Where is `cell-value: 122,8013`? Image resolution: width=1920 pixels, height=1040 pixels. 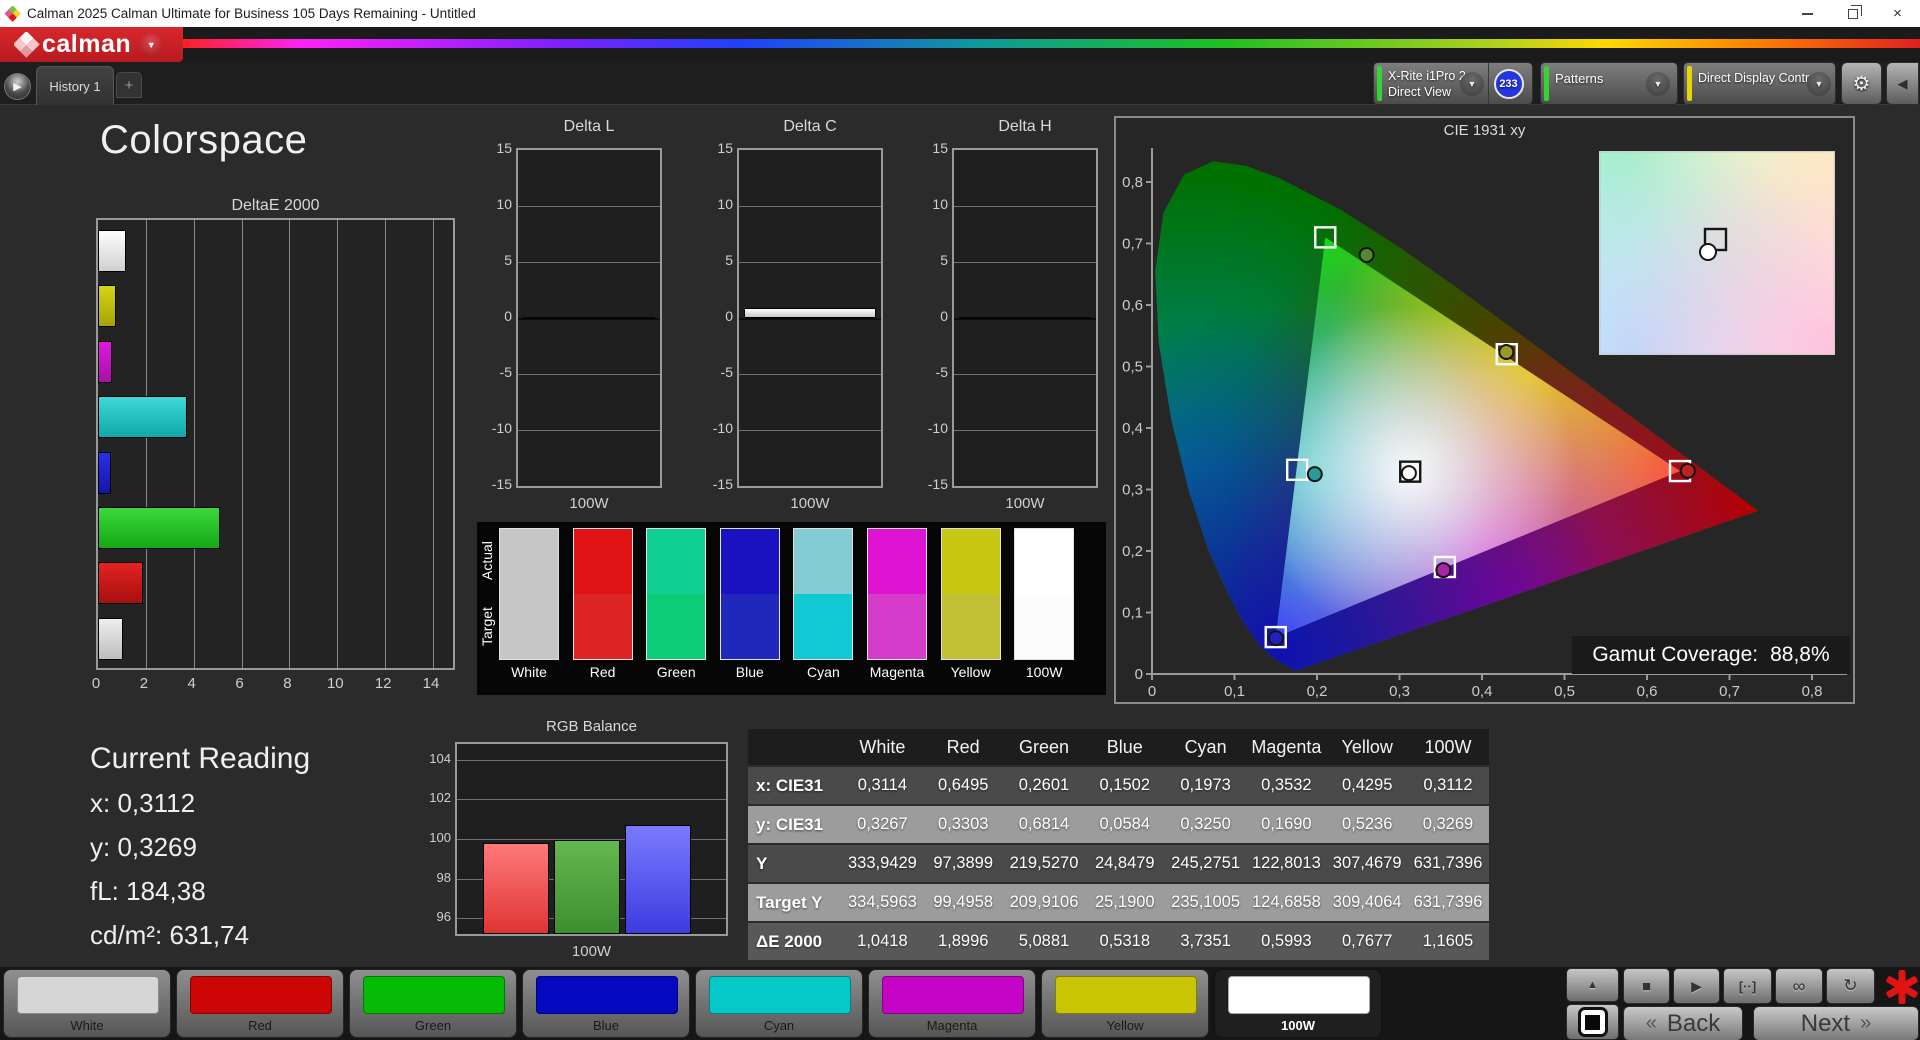
cell-value: 122,8013 is located at coordinates (1286, 863).